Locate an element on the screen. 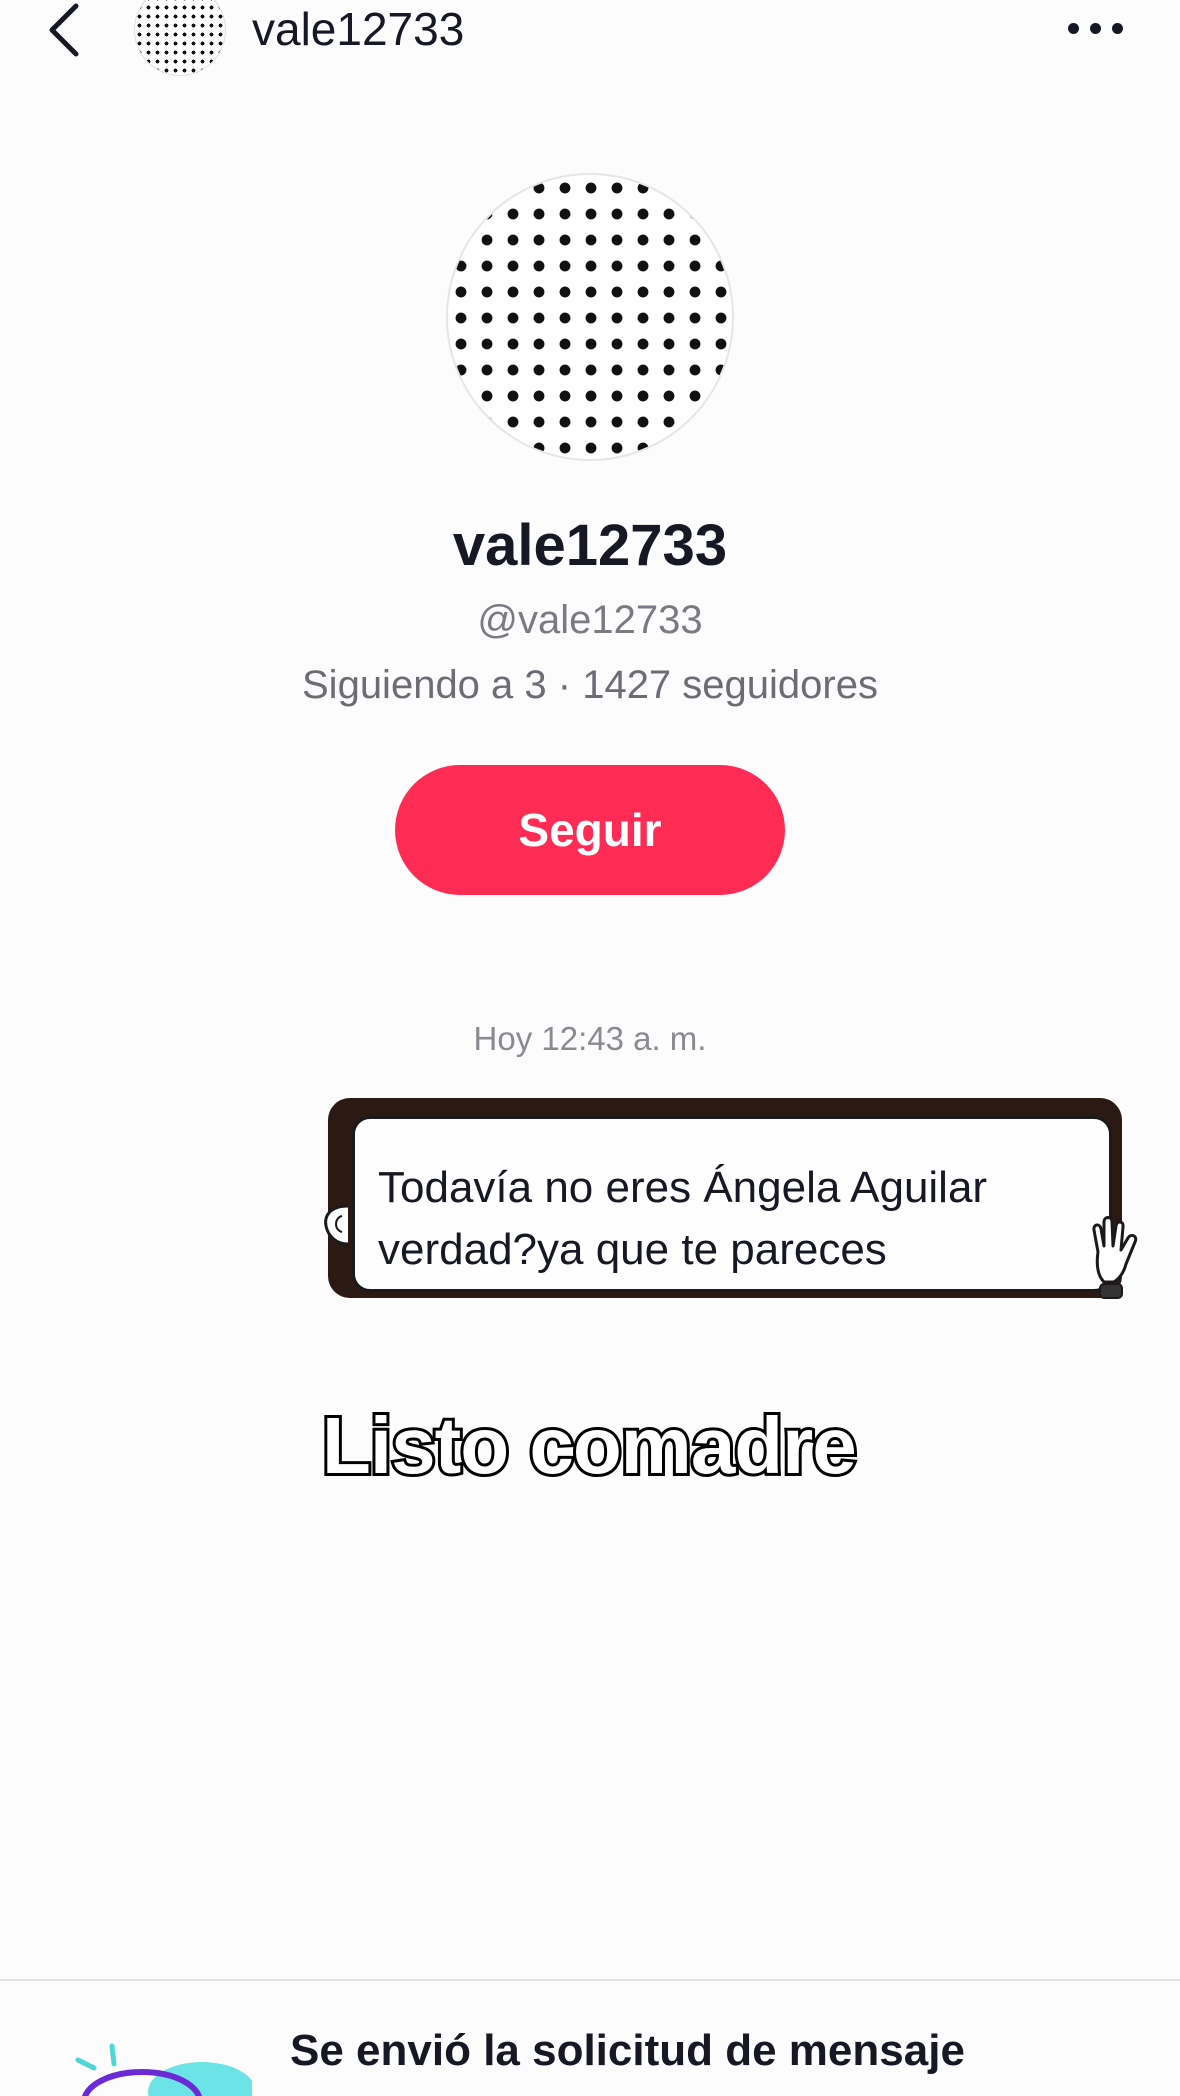 This screenshot has width=1180, height=2096. follow-button: Seguir is located at coordinates (590, 830).